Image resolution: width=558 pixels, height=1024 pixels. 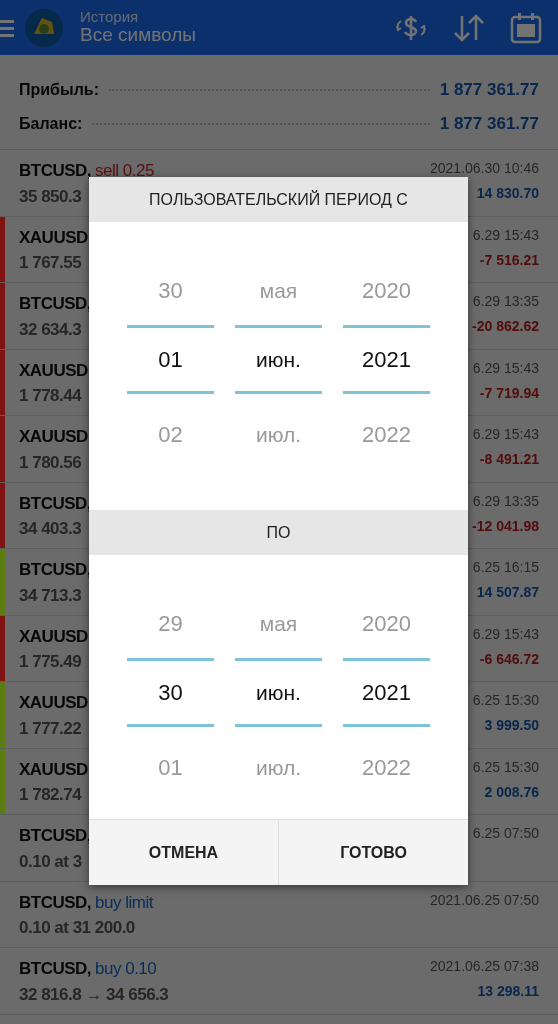 I want to click on dialog-button: ГОТОВО, so click(x=373, y=852).